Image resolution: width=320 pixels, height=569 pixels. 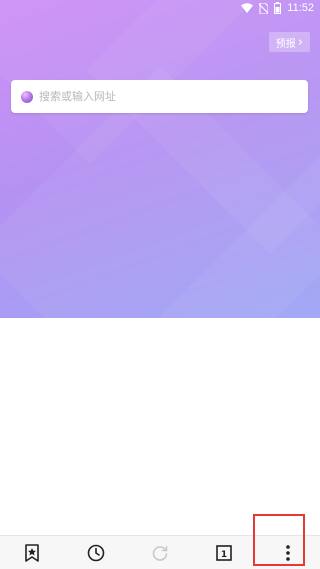 I want to click on refresh-button, so click(x=160, y=553).